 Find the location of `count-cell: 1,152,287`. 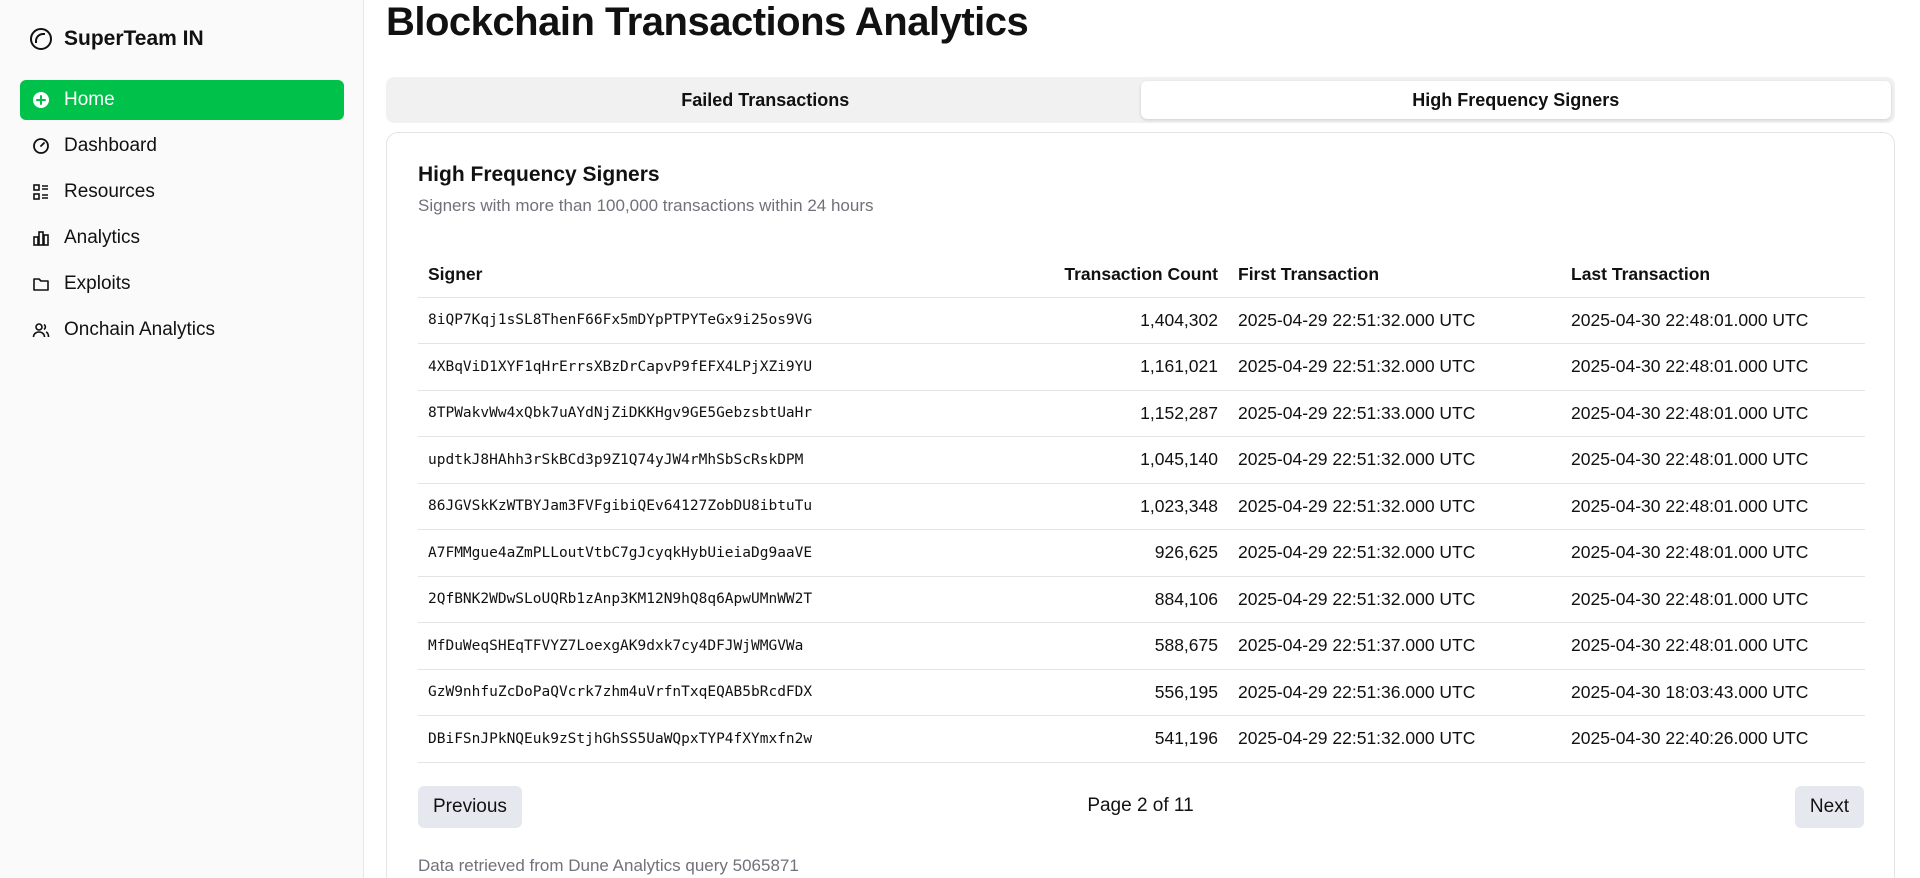

count-cell: 1,152,287 is located at coordinates (1128, 413).